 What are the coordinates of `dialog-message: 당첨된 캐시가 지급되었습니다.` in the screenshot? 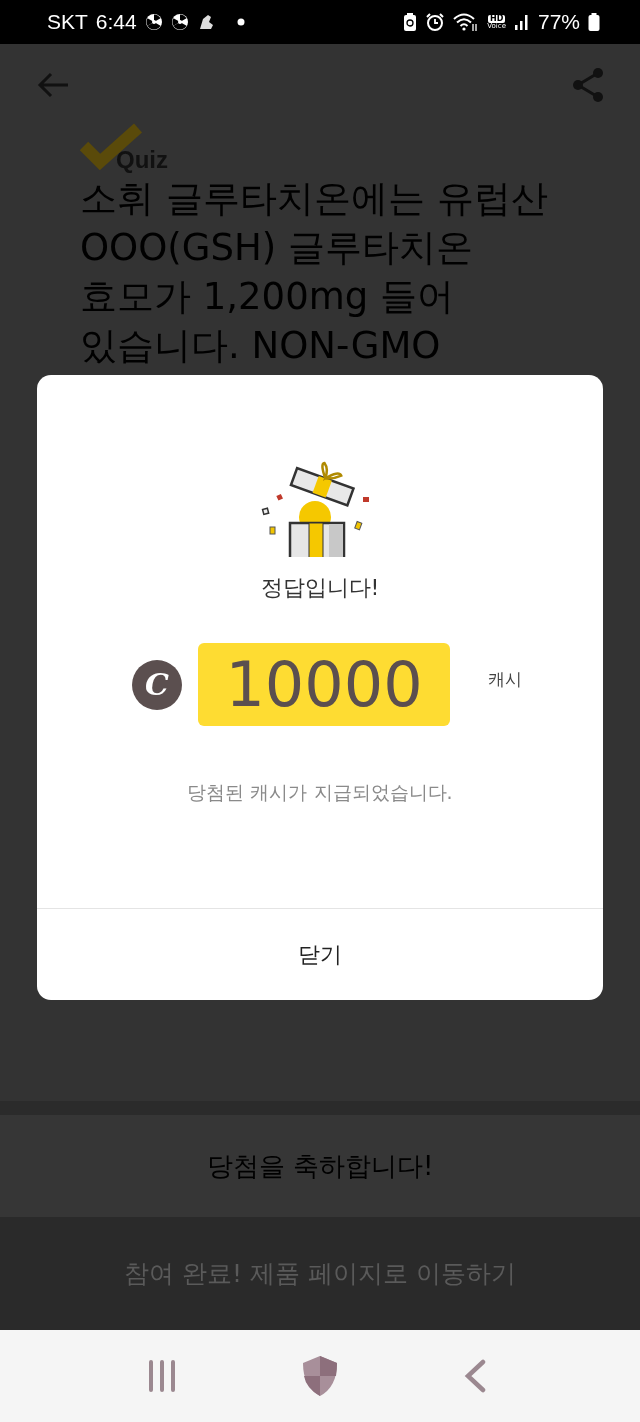 It's located at (320, 792).